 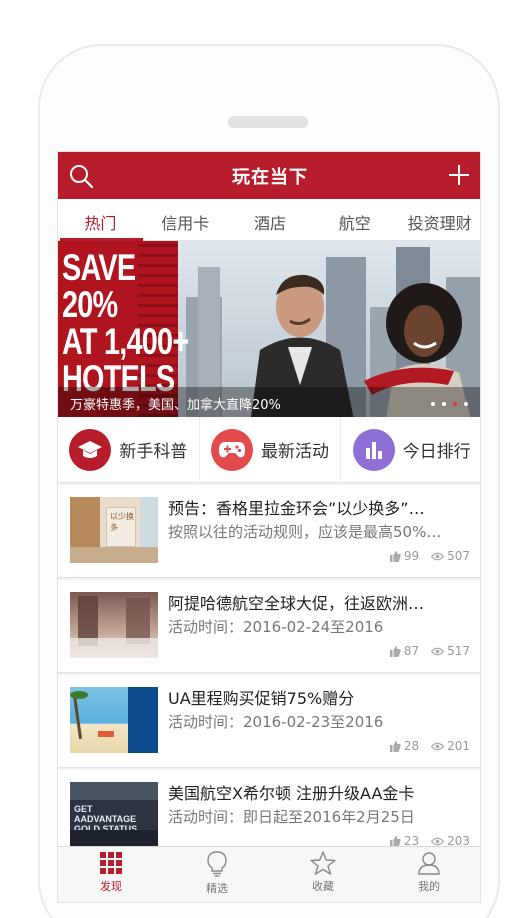 I want to click on tab-hotel: 酒店, so click(x=270, y=219).